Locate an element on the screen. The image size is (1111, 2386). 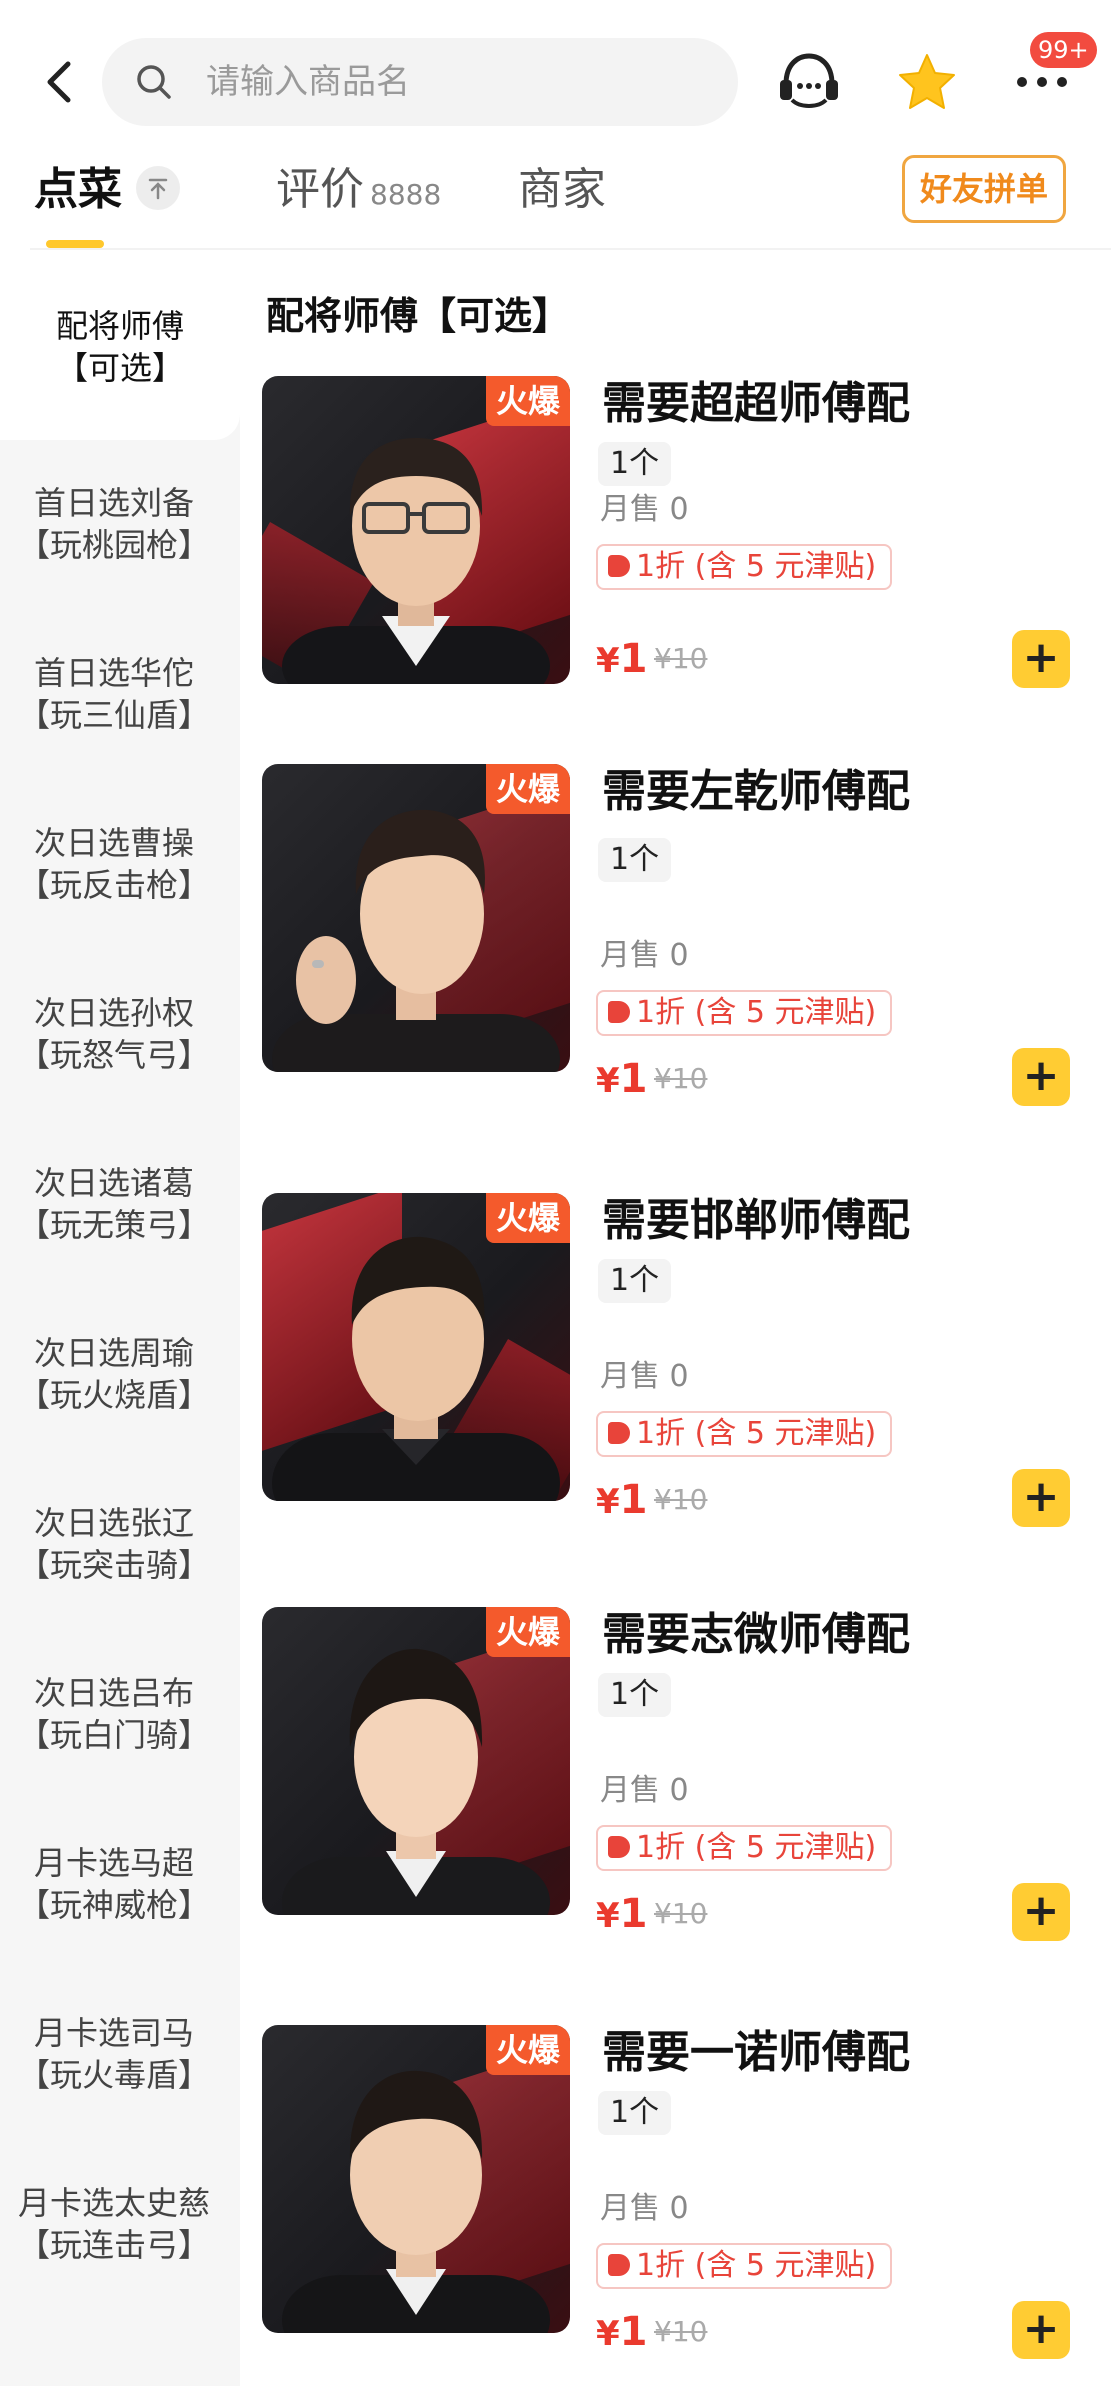
sidebar-item-label: 首日选华佗 is located at coordinates (113, 673).